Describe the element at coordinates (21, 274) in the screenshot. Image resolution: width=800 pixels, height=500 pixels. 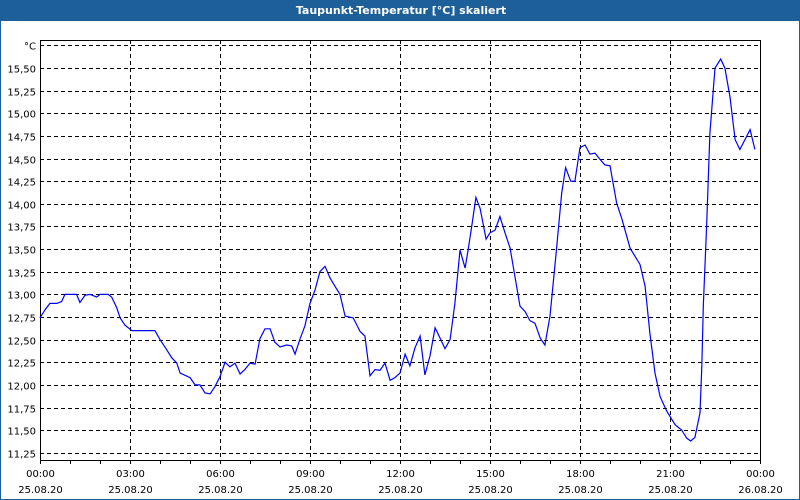
I see `y-tick-label: 13,25` at that location.